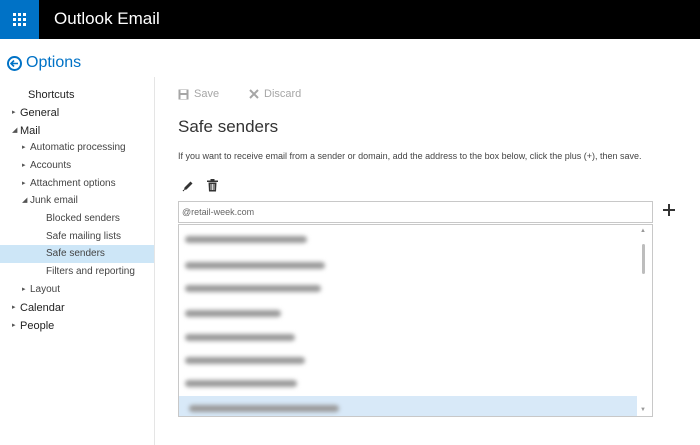  What do you see at coordinates (643, 410) in the screenshot?
I see `scroll-down-icon: ▼` at bounding box center [643, 410].